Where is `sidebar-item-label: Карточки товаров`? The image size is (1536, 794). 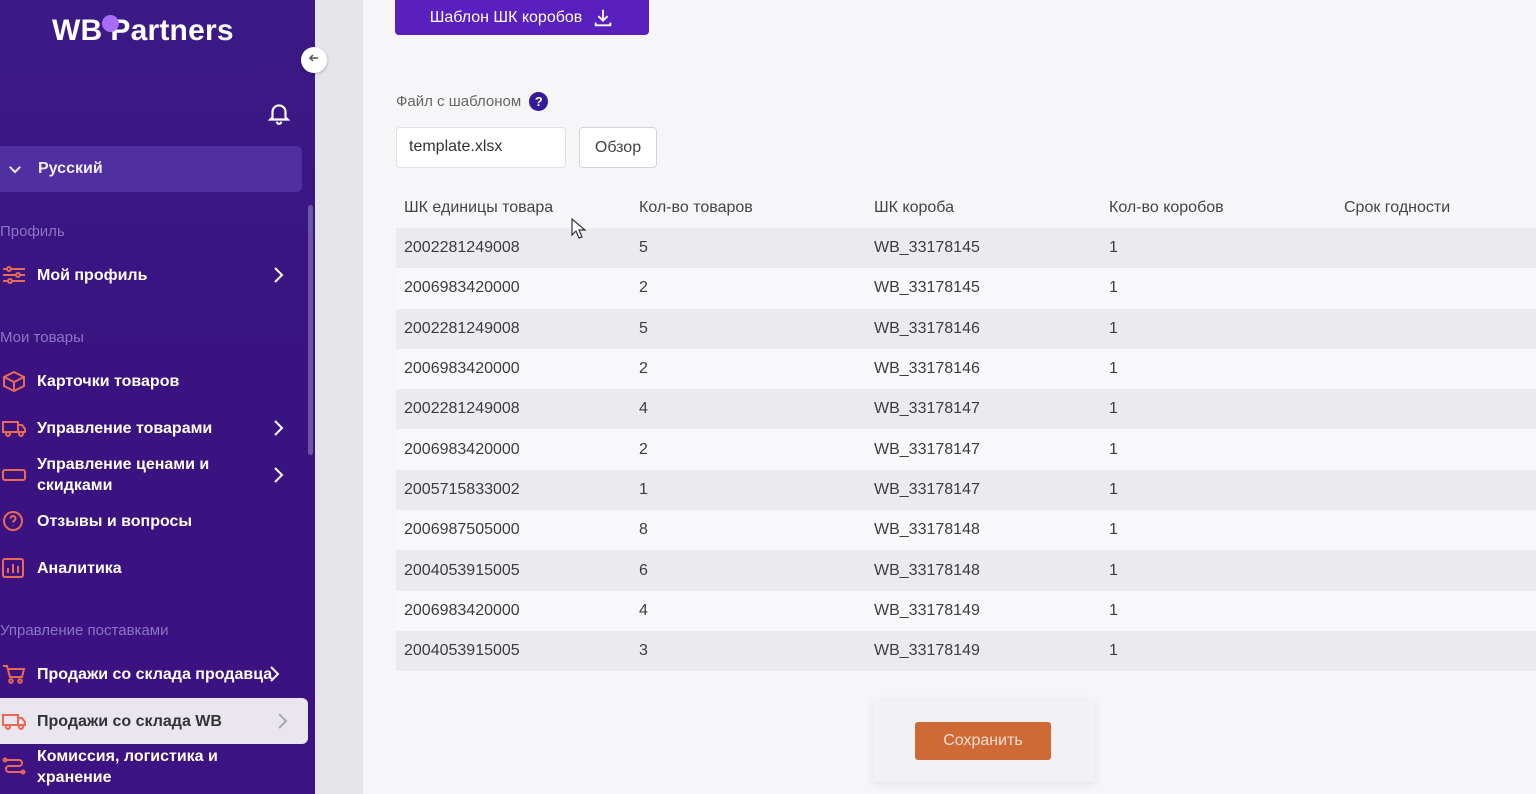
sidebar-item-label: Карточки товаров is located at coordinates (108, 381).